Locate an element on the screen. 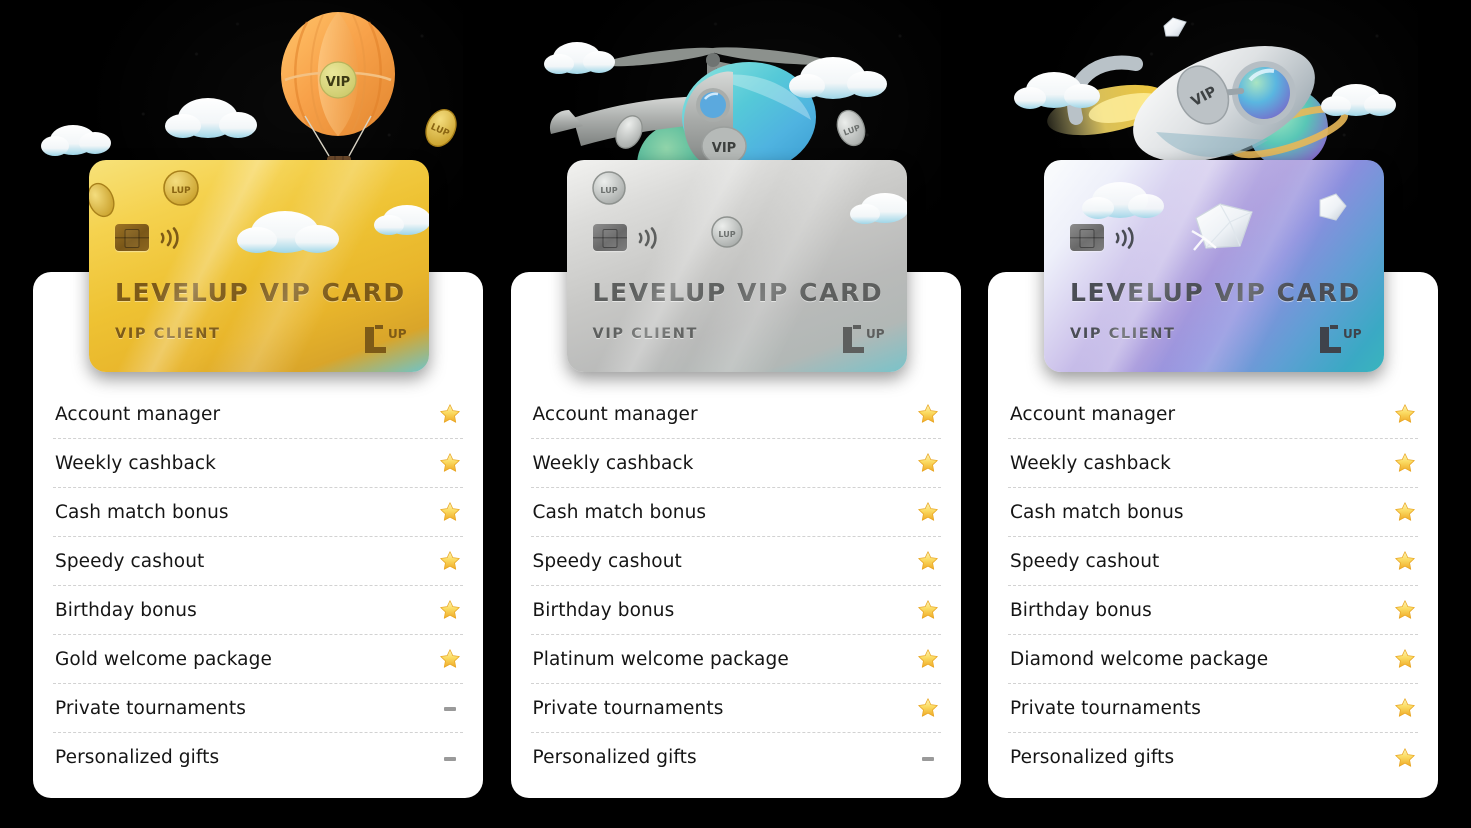  feature-row: Birthday bonus is located at coordinates (1213, 610).